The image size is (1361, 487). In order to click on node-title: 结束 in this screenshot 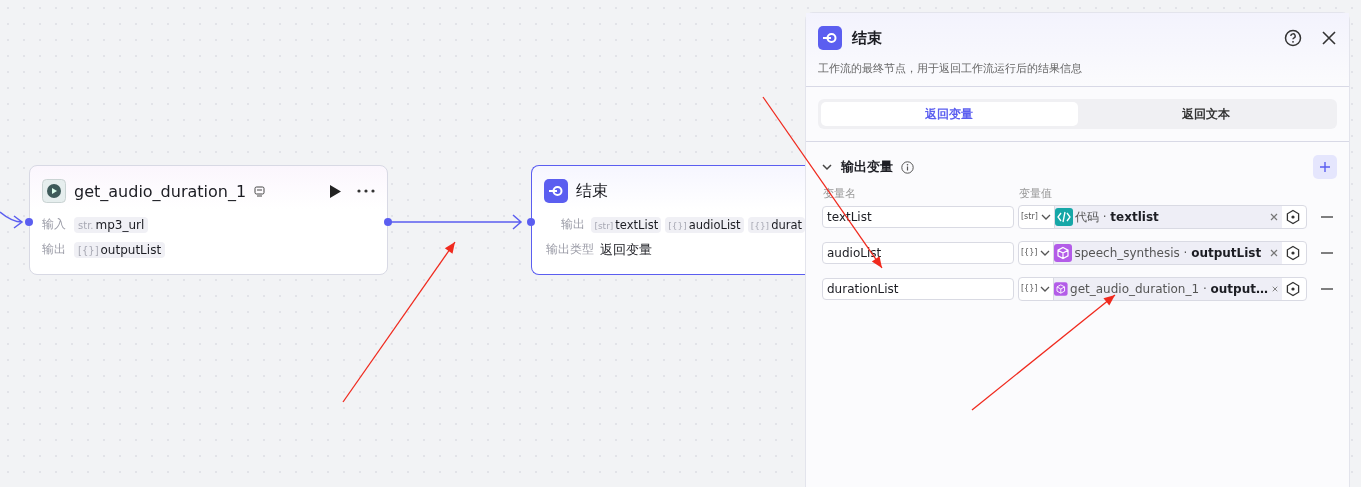, I will do `click(592, 191)`.